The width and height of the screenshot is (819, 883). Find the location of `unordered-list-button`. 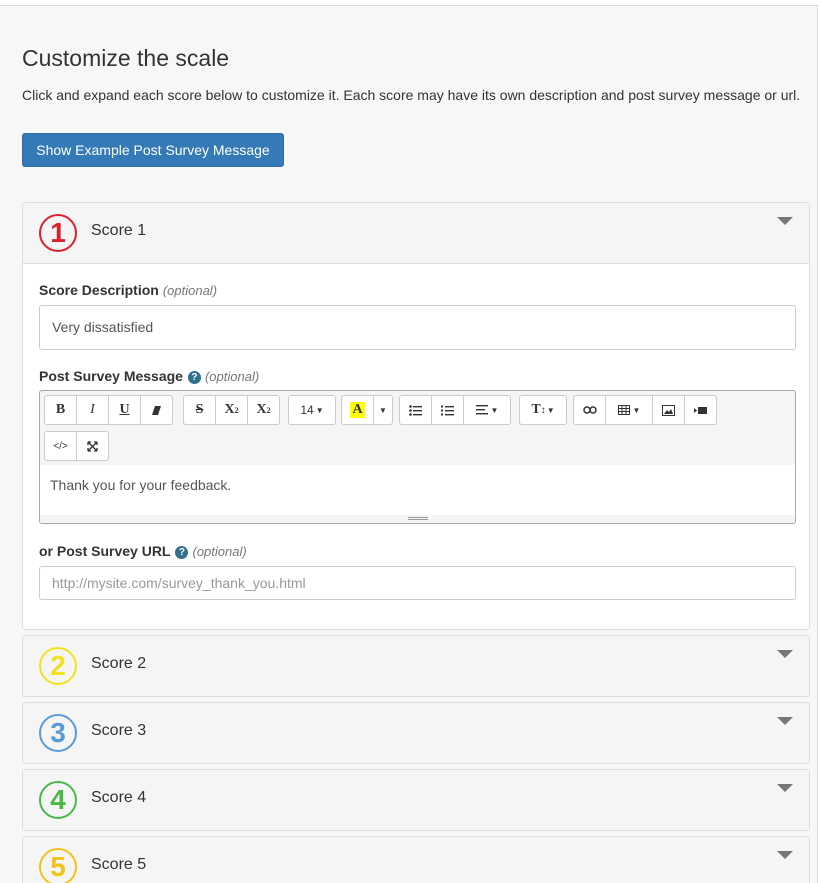

unordered-list-button is located at coordinates (415, 410).